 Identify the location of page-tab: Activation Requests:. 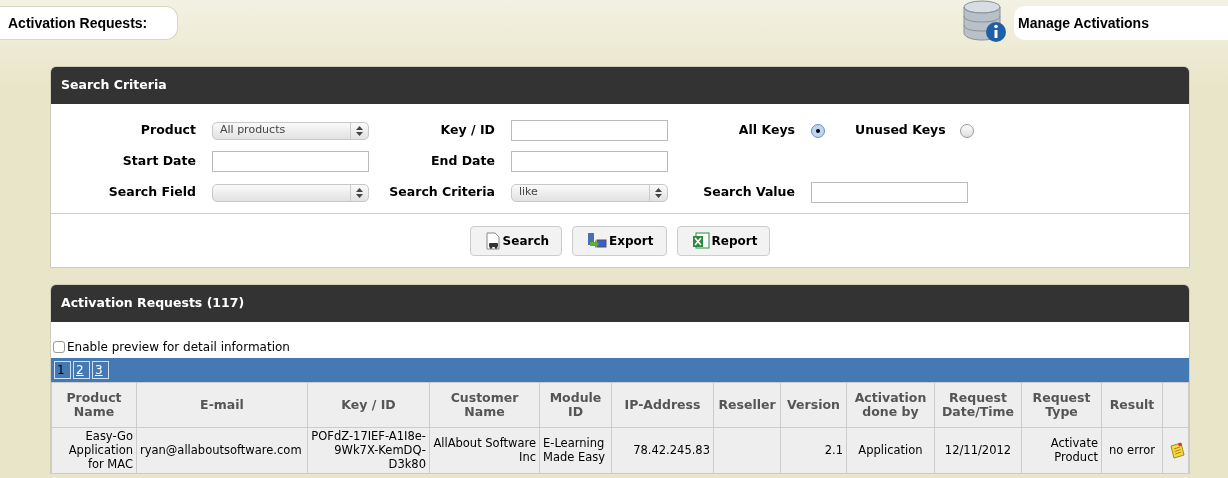
(89, 23).